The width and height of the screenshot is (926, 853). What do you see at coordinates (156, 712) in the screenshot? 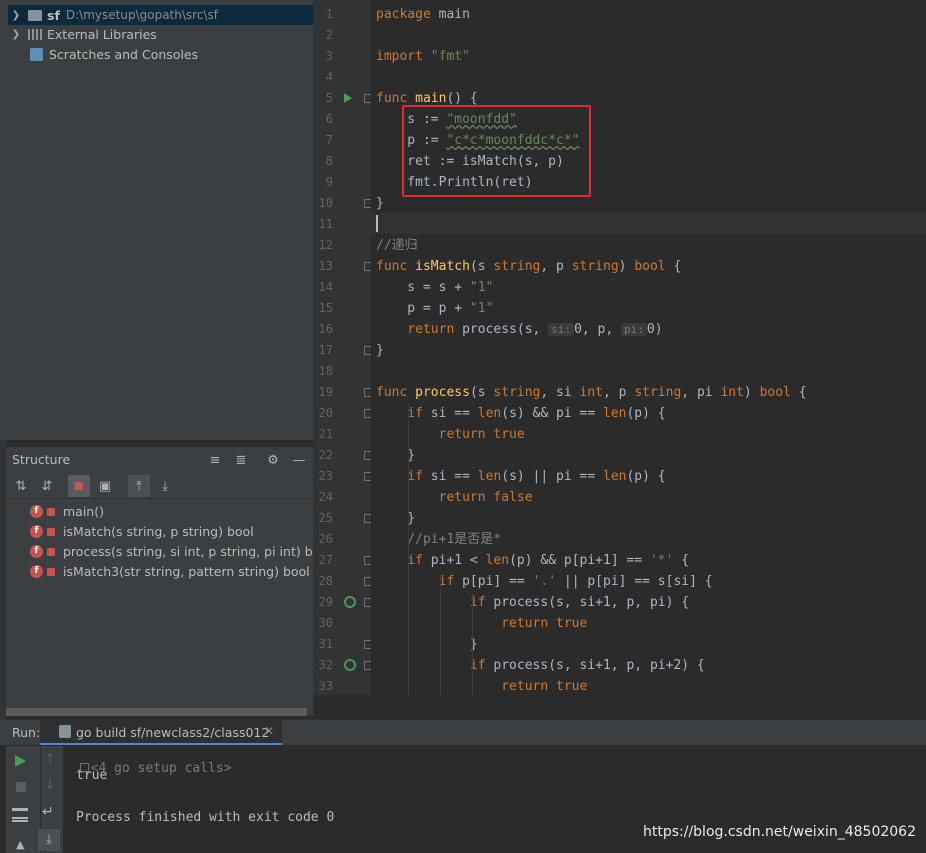
I see `horizontal-scrollbar` at bounding box center [156, 712].